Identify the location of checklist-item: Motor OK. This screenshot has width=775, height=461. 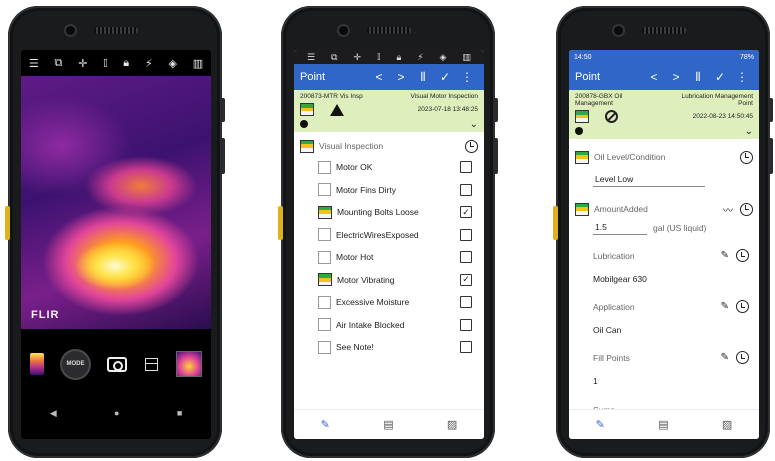
(389, 167).